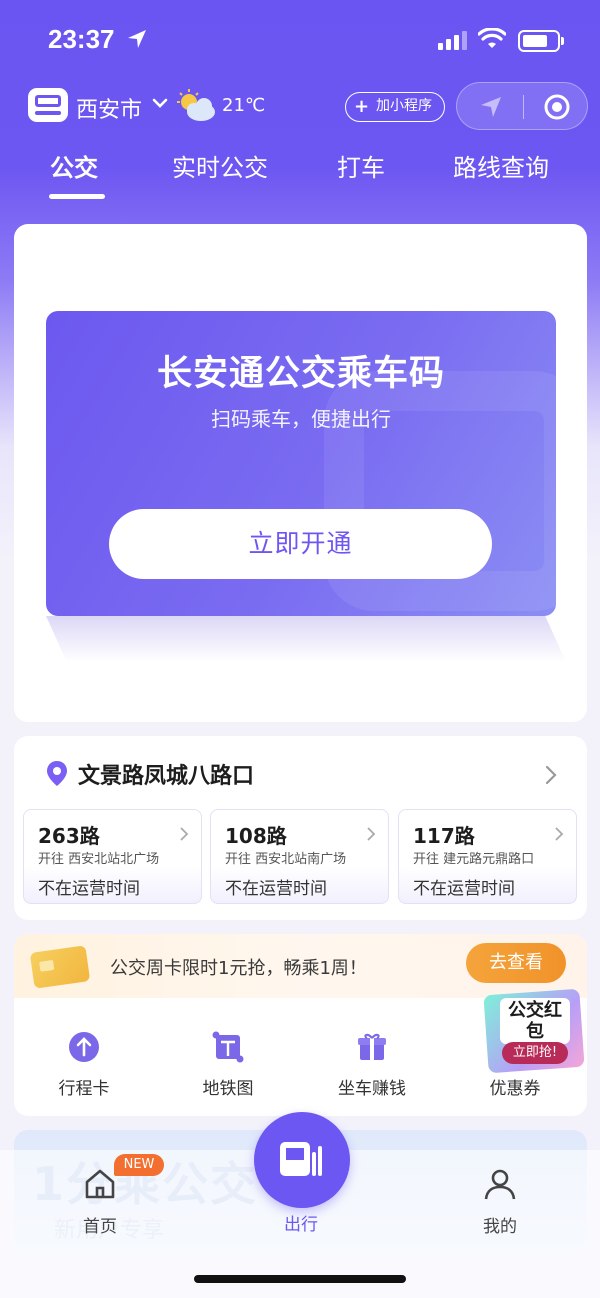 The image size is (600, 1298). I want to click on user-profile-icon, so click(500, 1184).